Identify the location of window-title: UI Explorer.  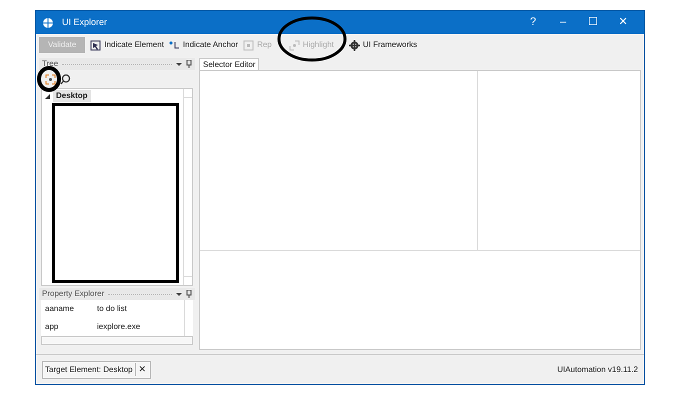
(85, 22).